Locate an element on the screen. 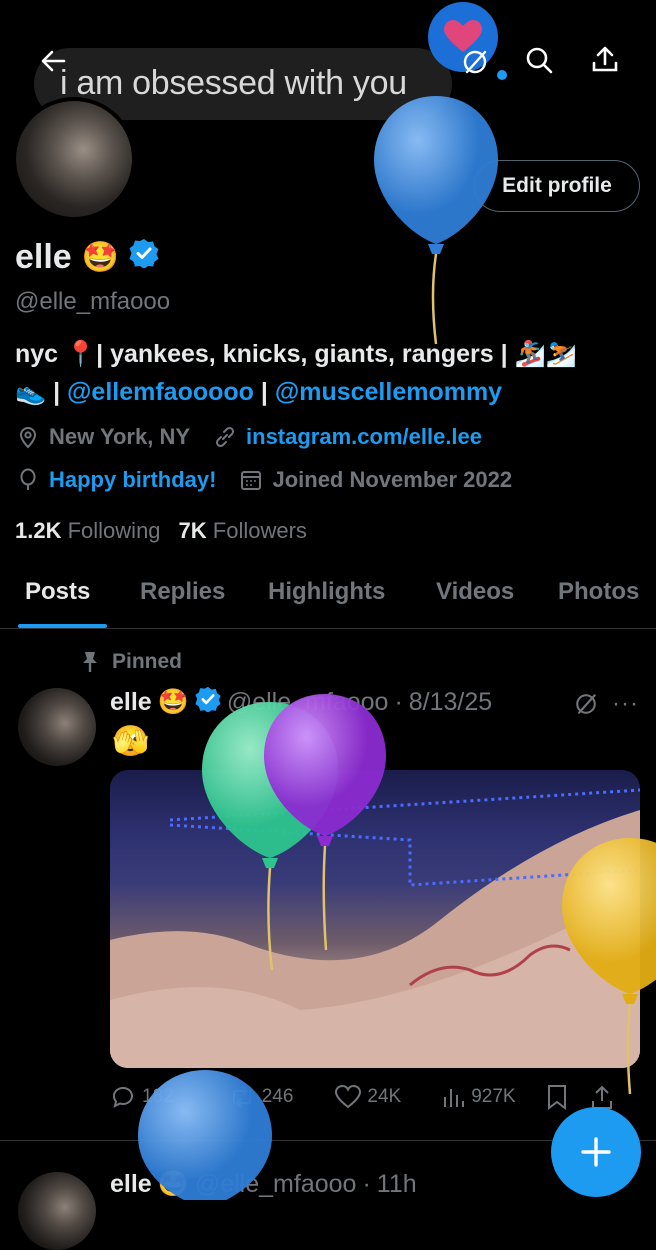 Image resolution: width=656 pixels, height=1250 pixels. plus-icon is located at coordinates (596, 1152).